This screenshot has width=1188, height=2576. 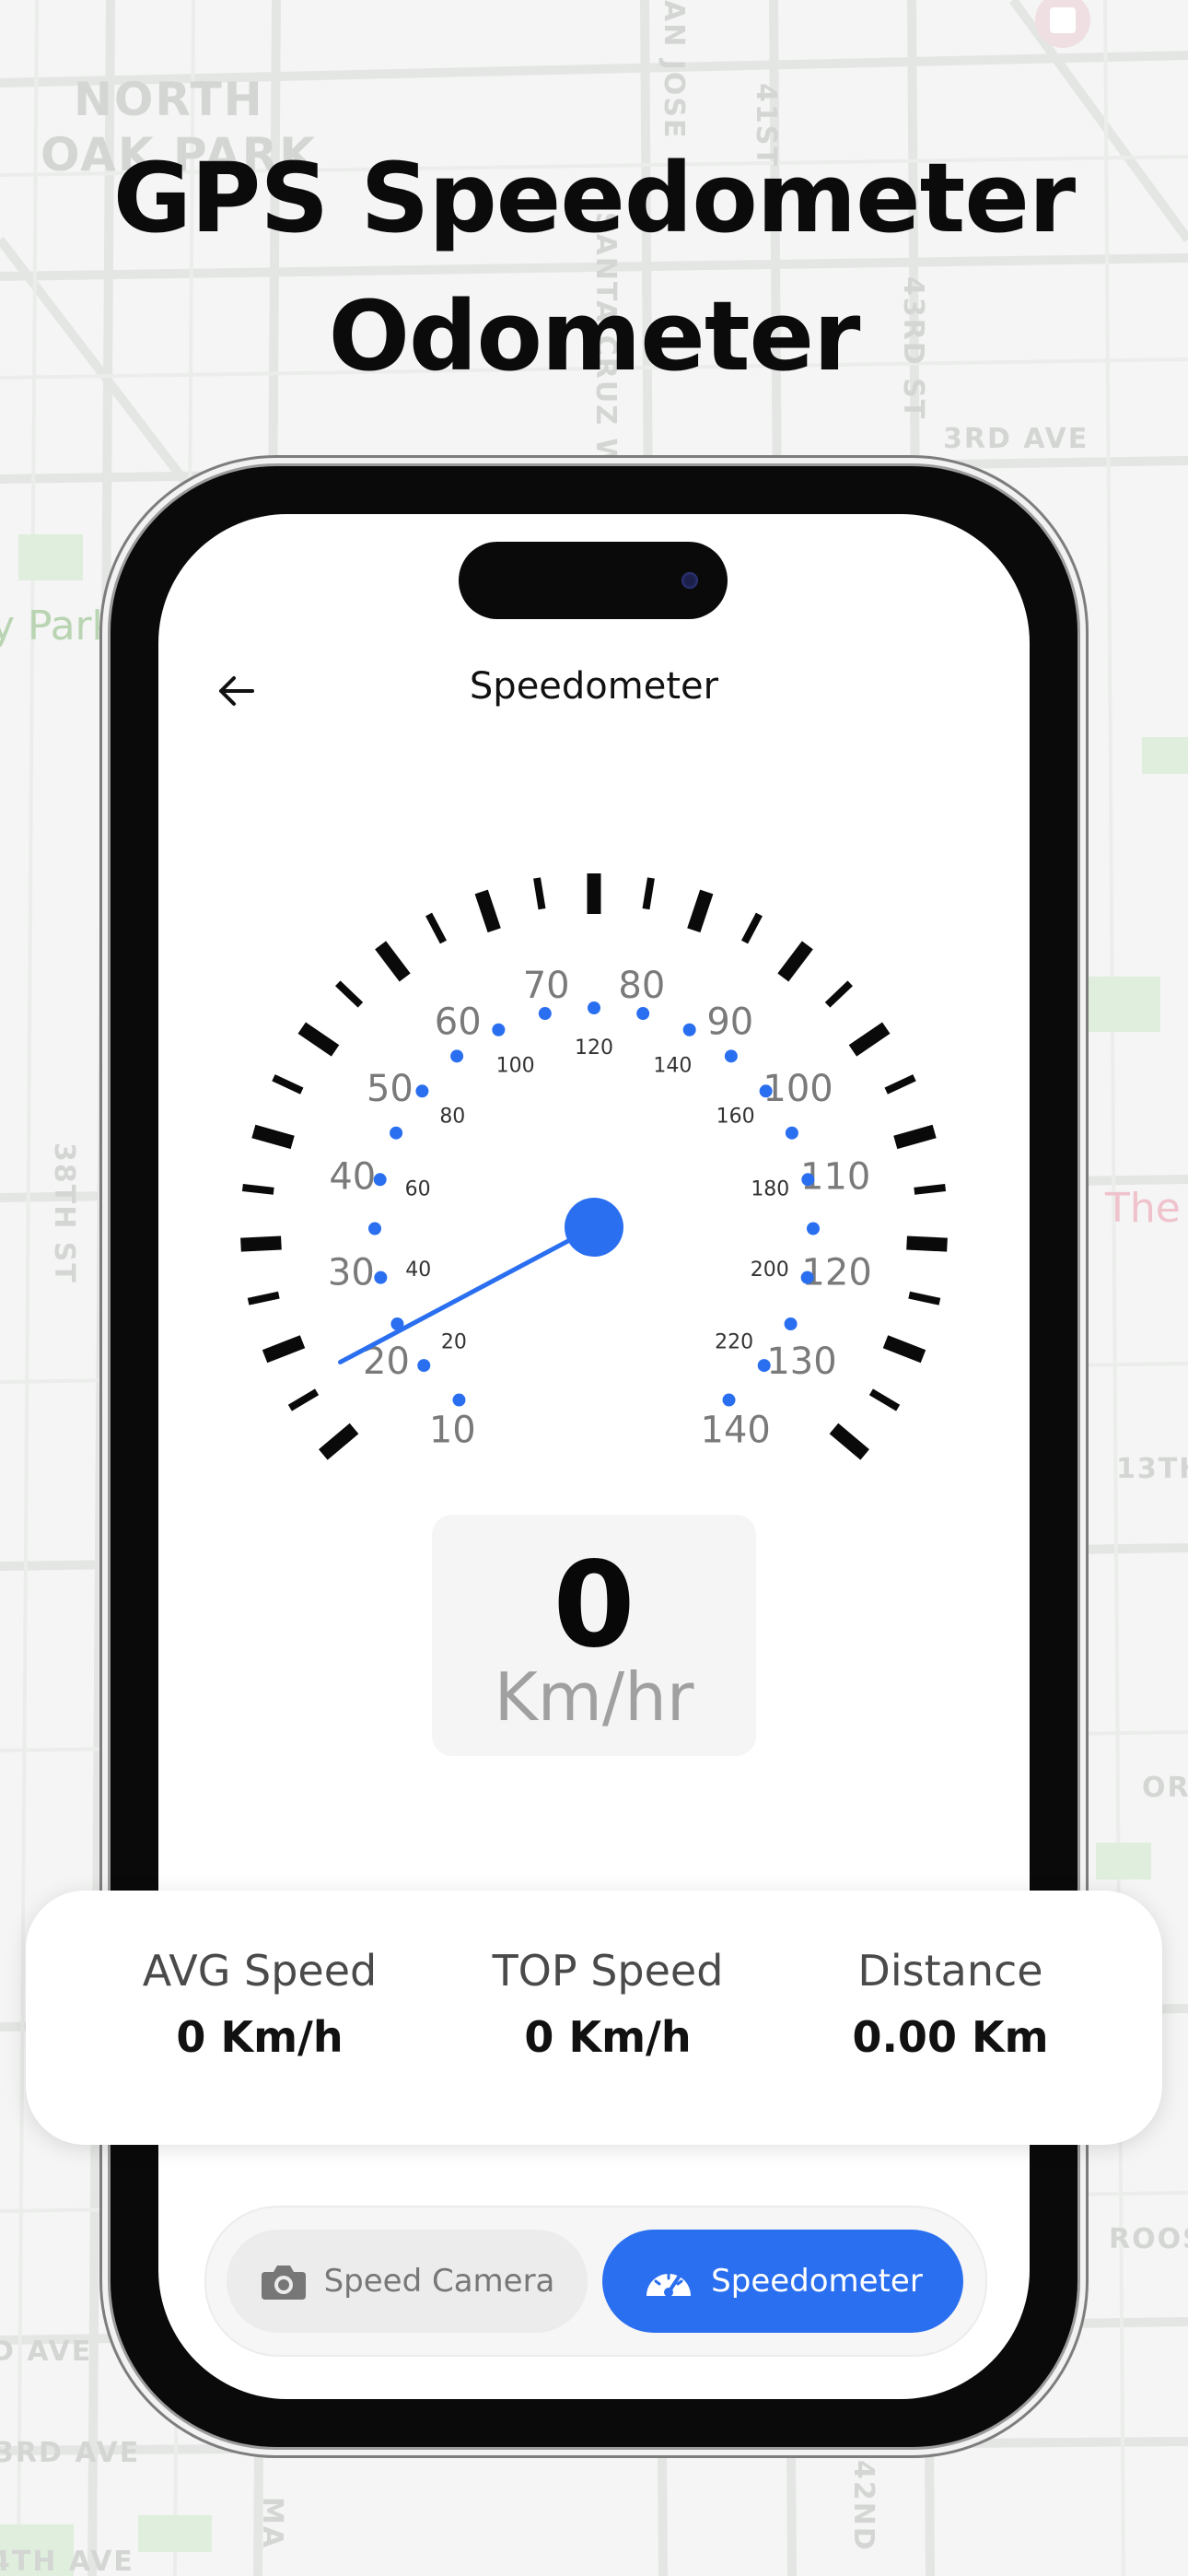 What do you see at coordinates (608, 2037) in the screenshot?
I see `top-speed-value: 0 Km/h` at bounding box center [608, 2037].